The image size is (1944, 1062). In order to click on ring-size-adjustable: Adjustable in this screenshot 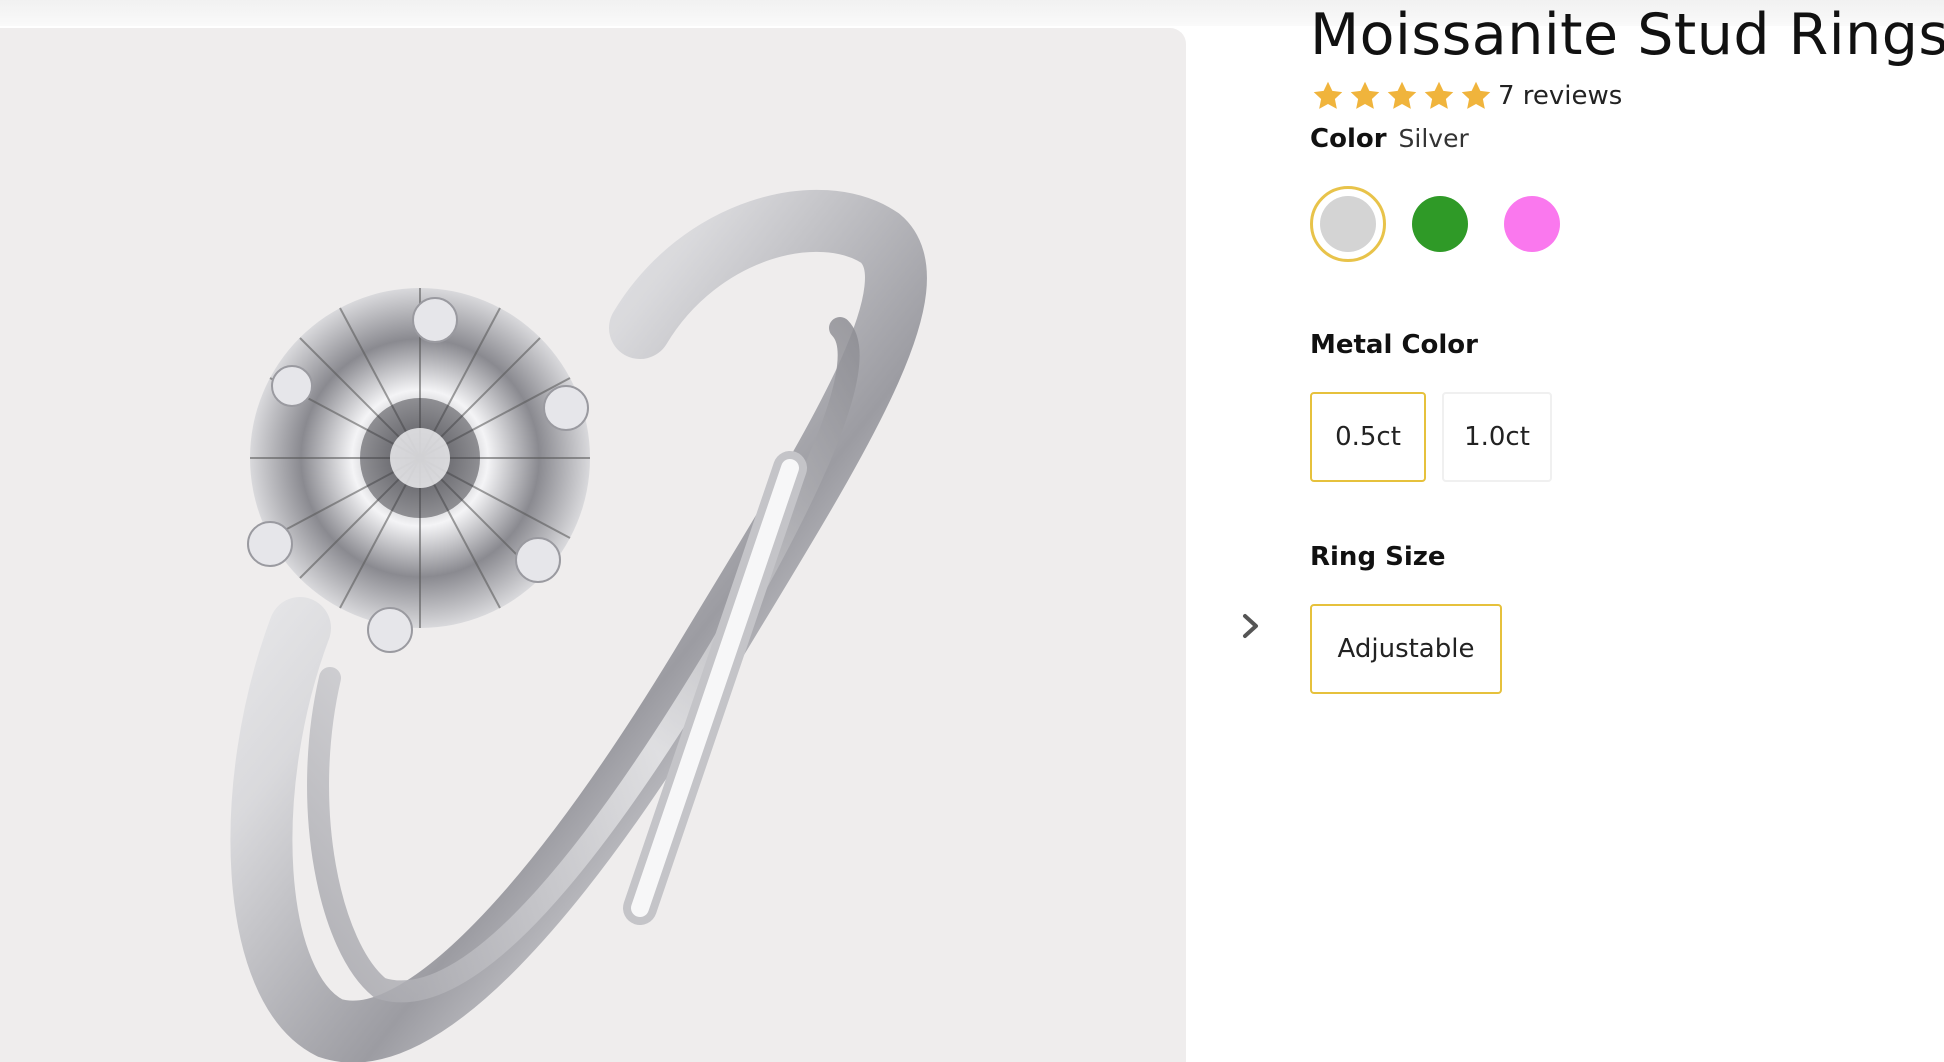, I will do `click(1406, 649)`.